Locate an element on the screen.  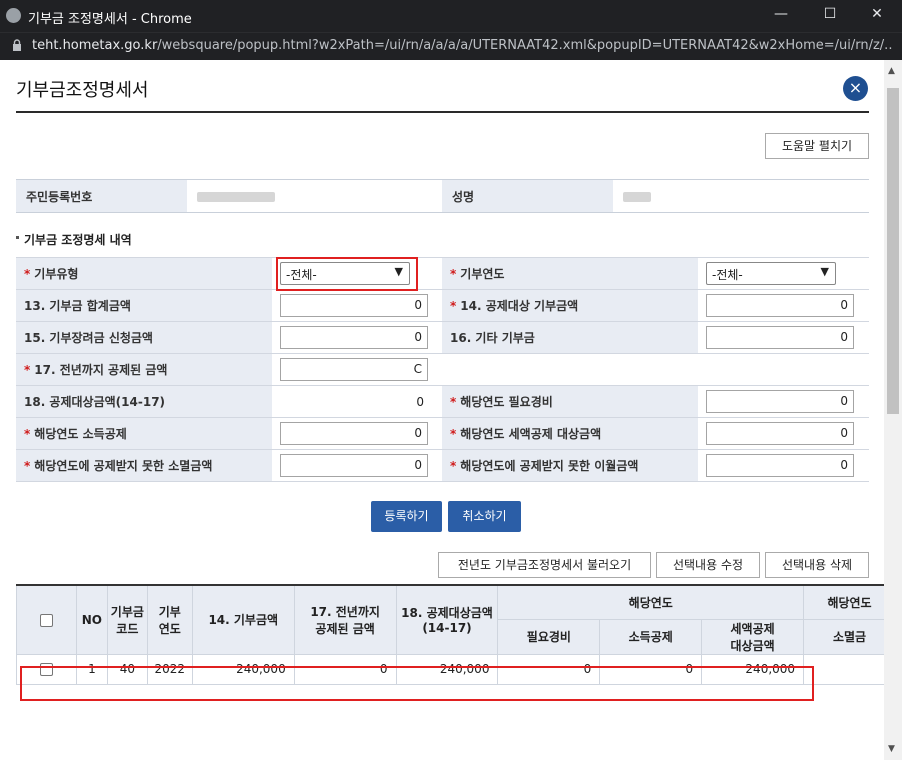
page-title: 기부금조정명세서 is located at coordinates (82, 90).